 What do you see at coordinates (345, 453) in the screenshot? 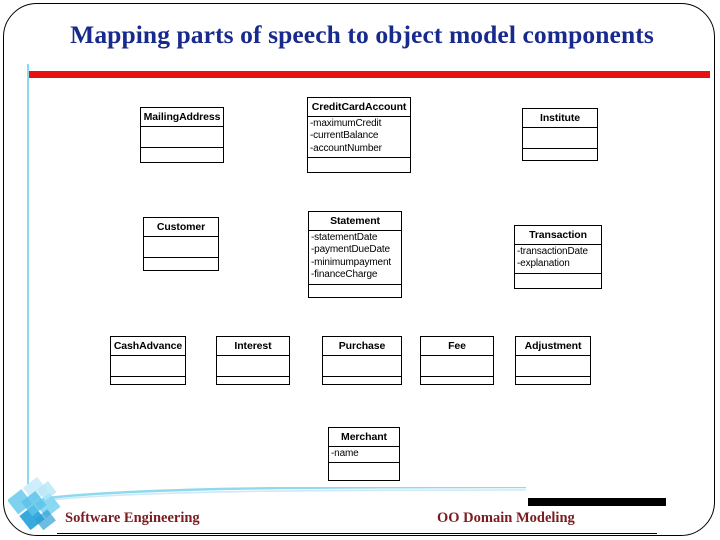
I see `uml-attribute: -name` at bounding box center [345, 453].